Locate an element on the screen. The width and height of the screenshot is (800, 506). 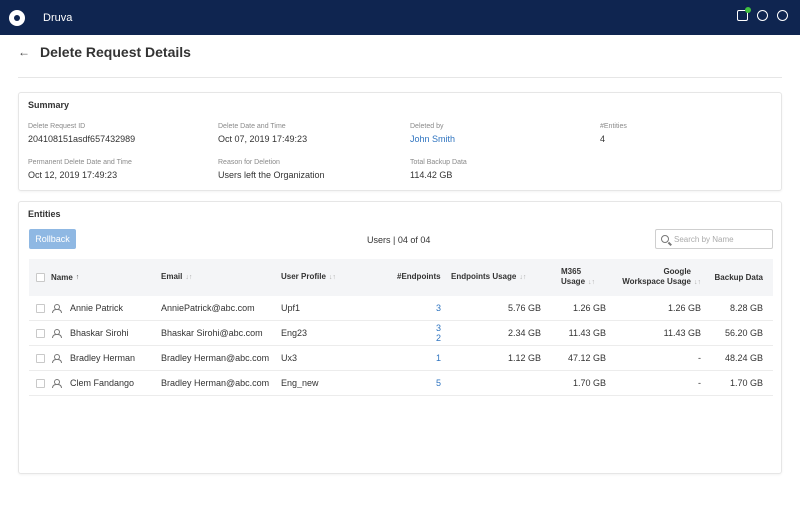
column-header-backup: Backup Data is located at coordinates (735, 278).